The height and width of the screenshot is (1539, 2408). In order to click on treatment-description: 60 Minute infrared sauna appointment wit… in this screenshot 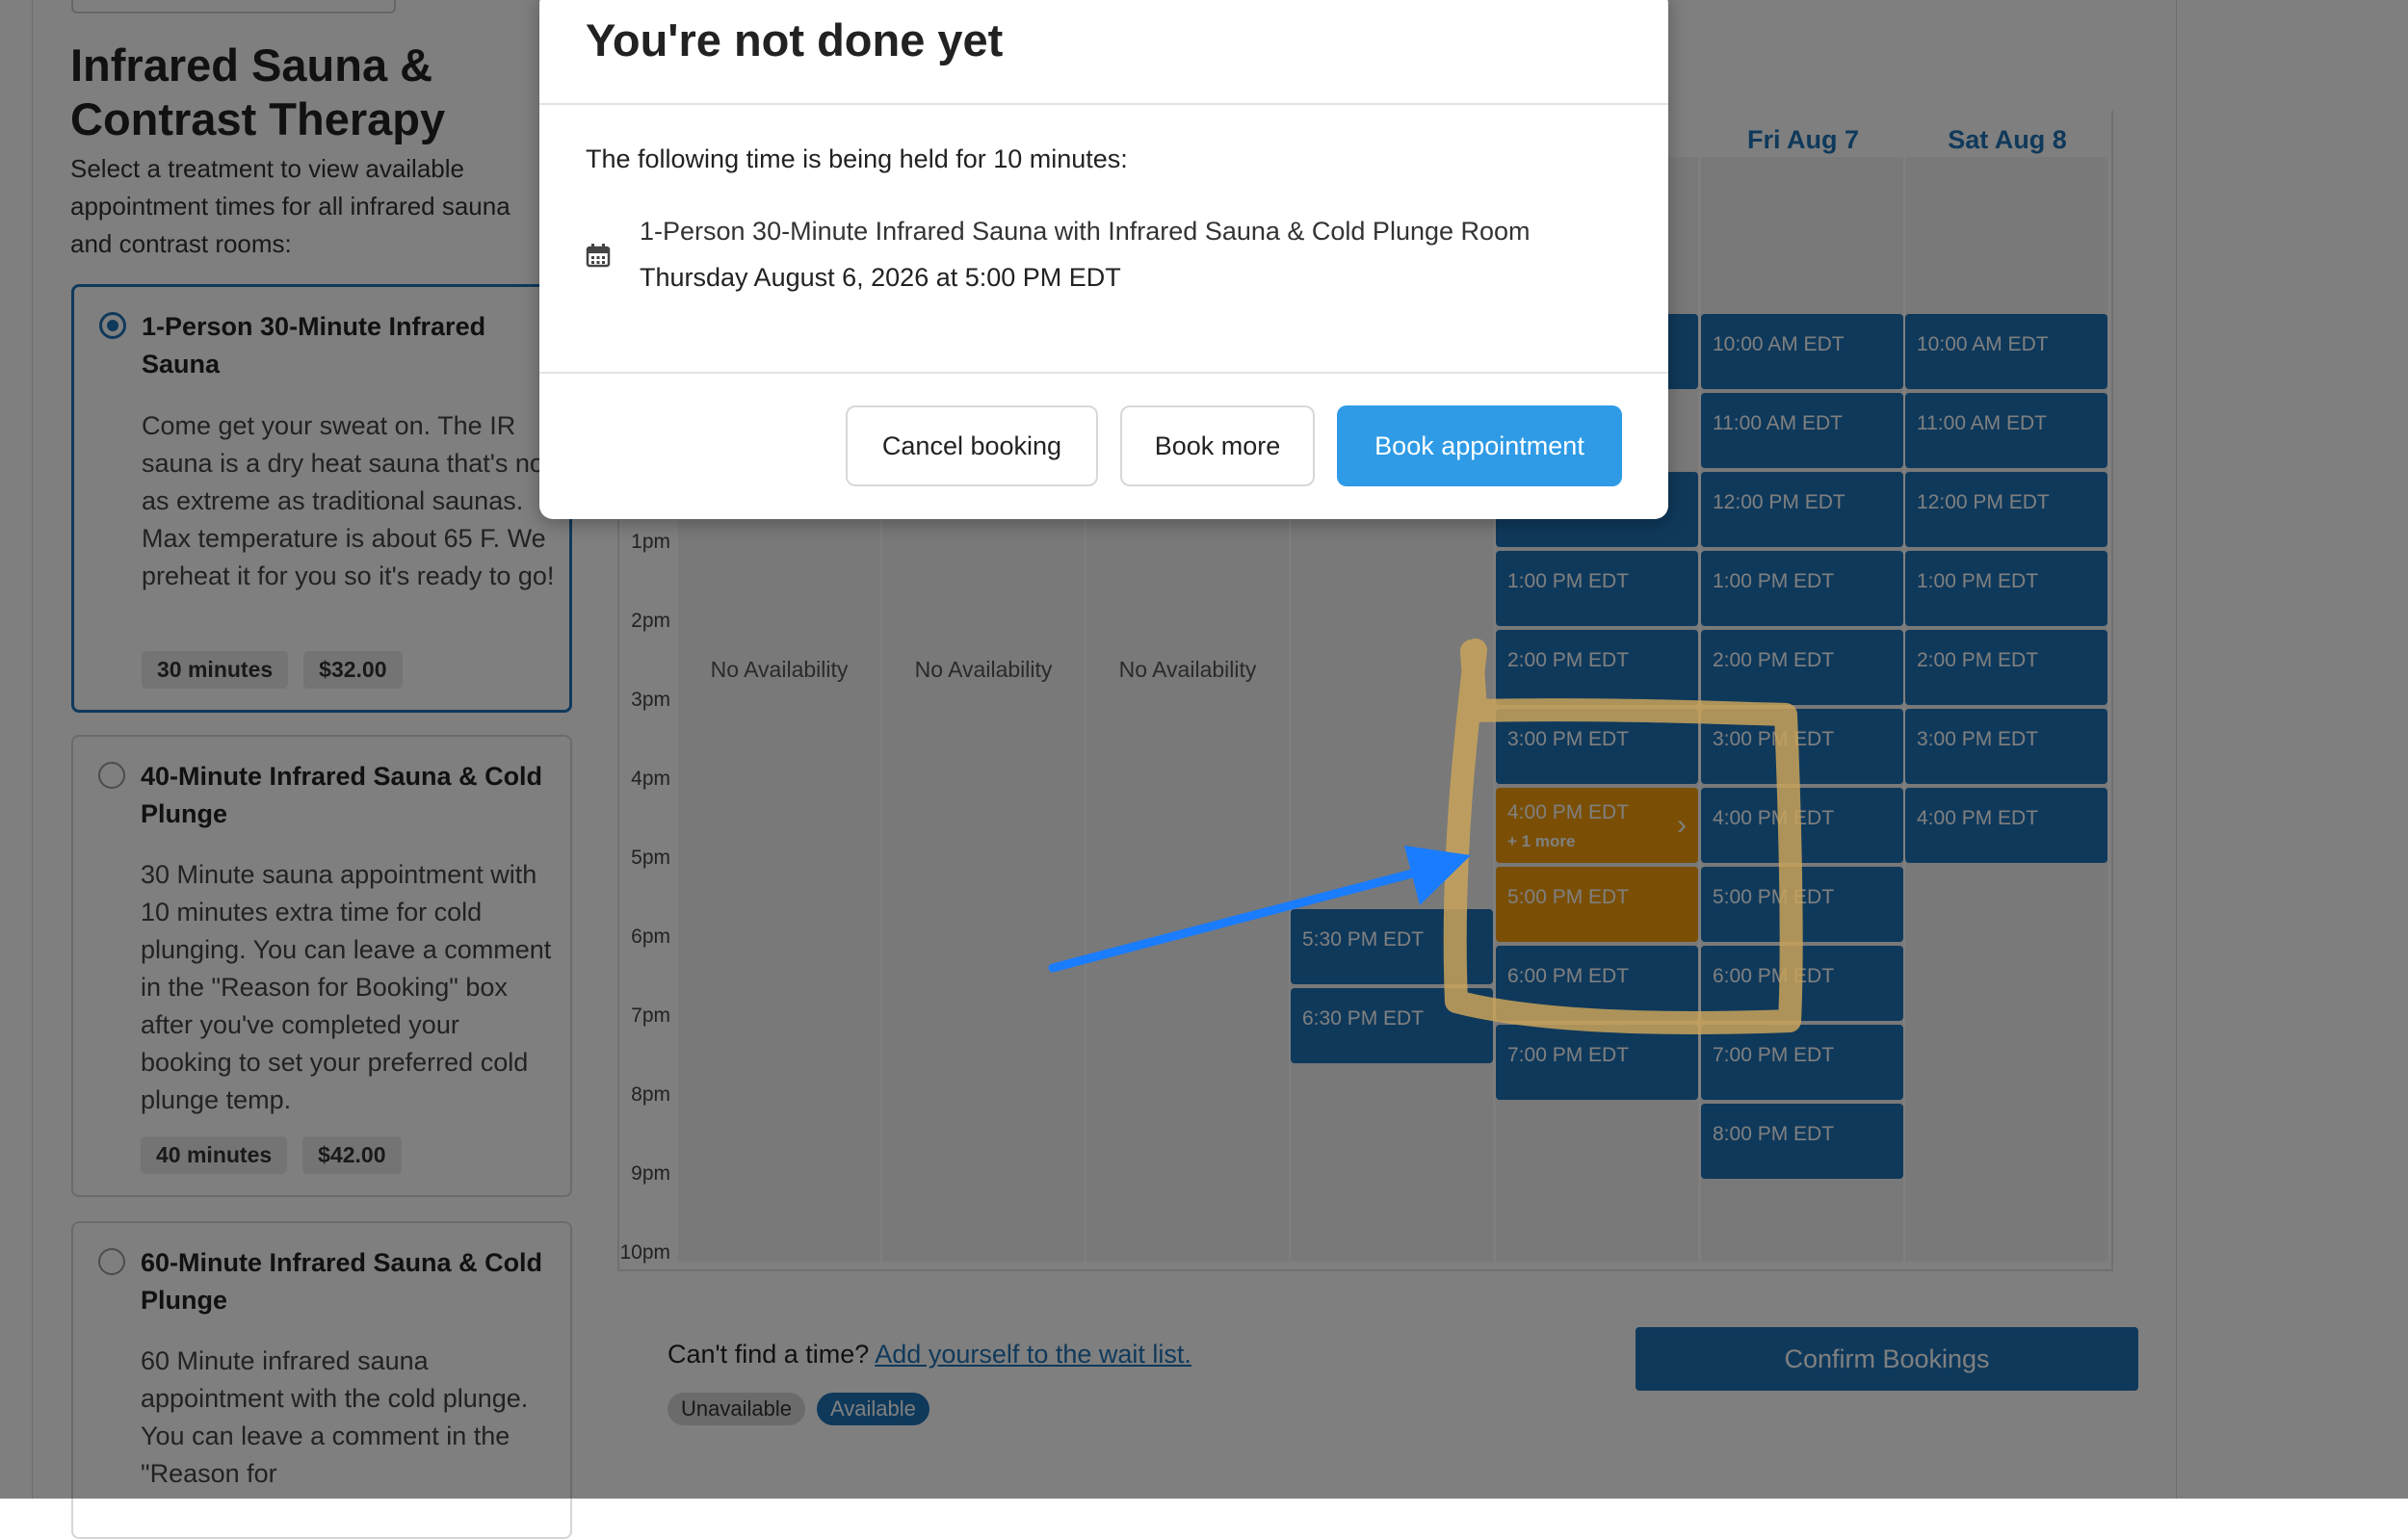, I will do `click(335, 1417)`.